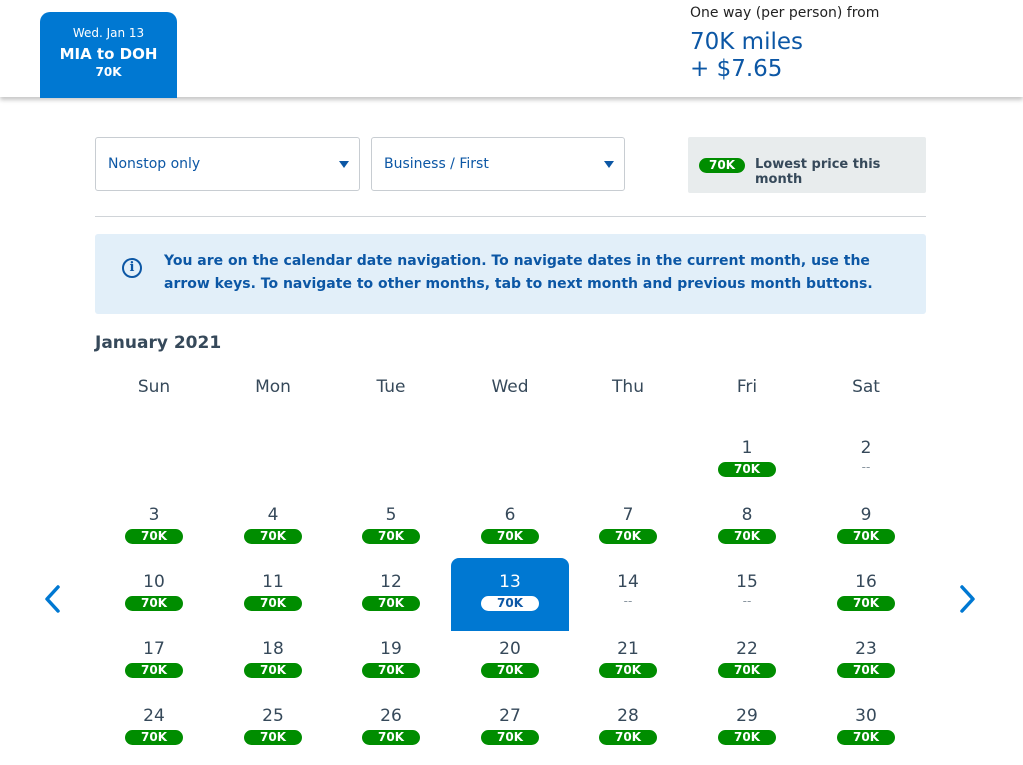 This screenshot has width=1023, height=765. I want to click on calendar-day-11: 11 70K, so click(273, 597).